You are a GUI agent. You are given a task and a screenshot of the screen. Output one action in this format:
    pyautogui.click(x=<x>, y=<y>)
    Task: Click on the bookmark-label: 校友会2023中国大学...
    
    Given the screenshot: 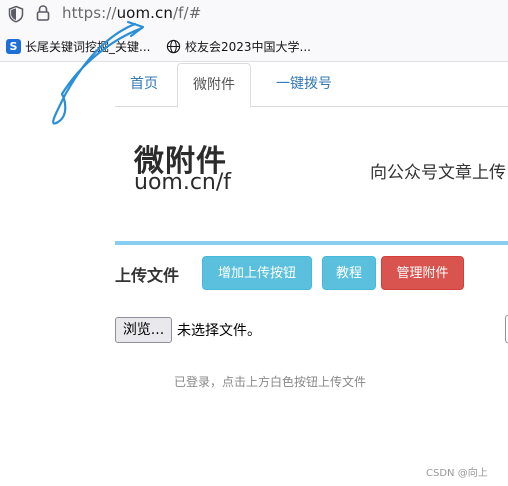 What is the action you would take?
    pyautogui.click(x=248, y=46)
    